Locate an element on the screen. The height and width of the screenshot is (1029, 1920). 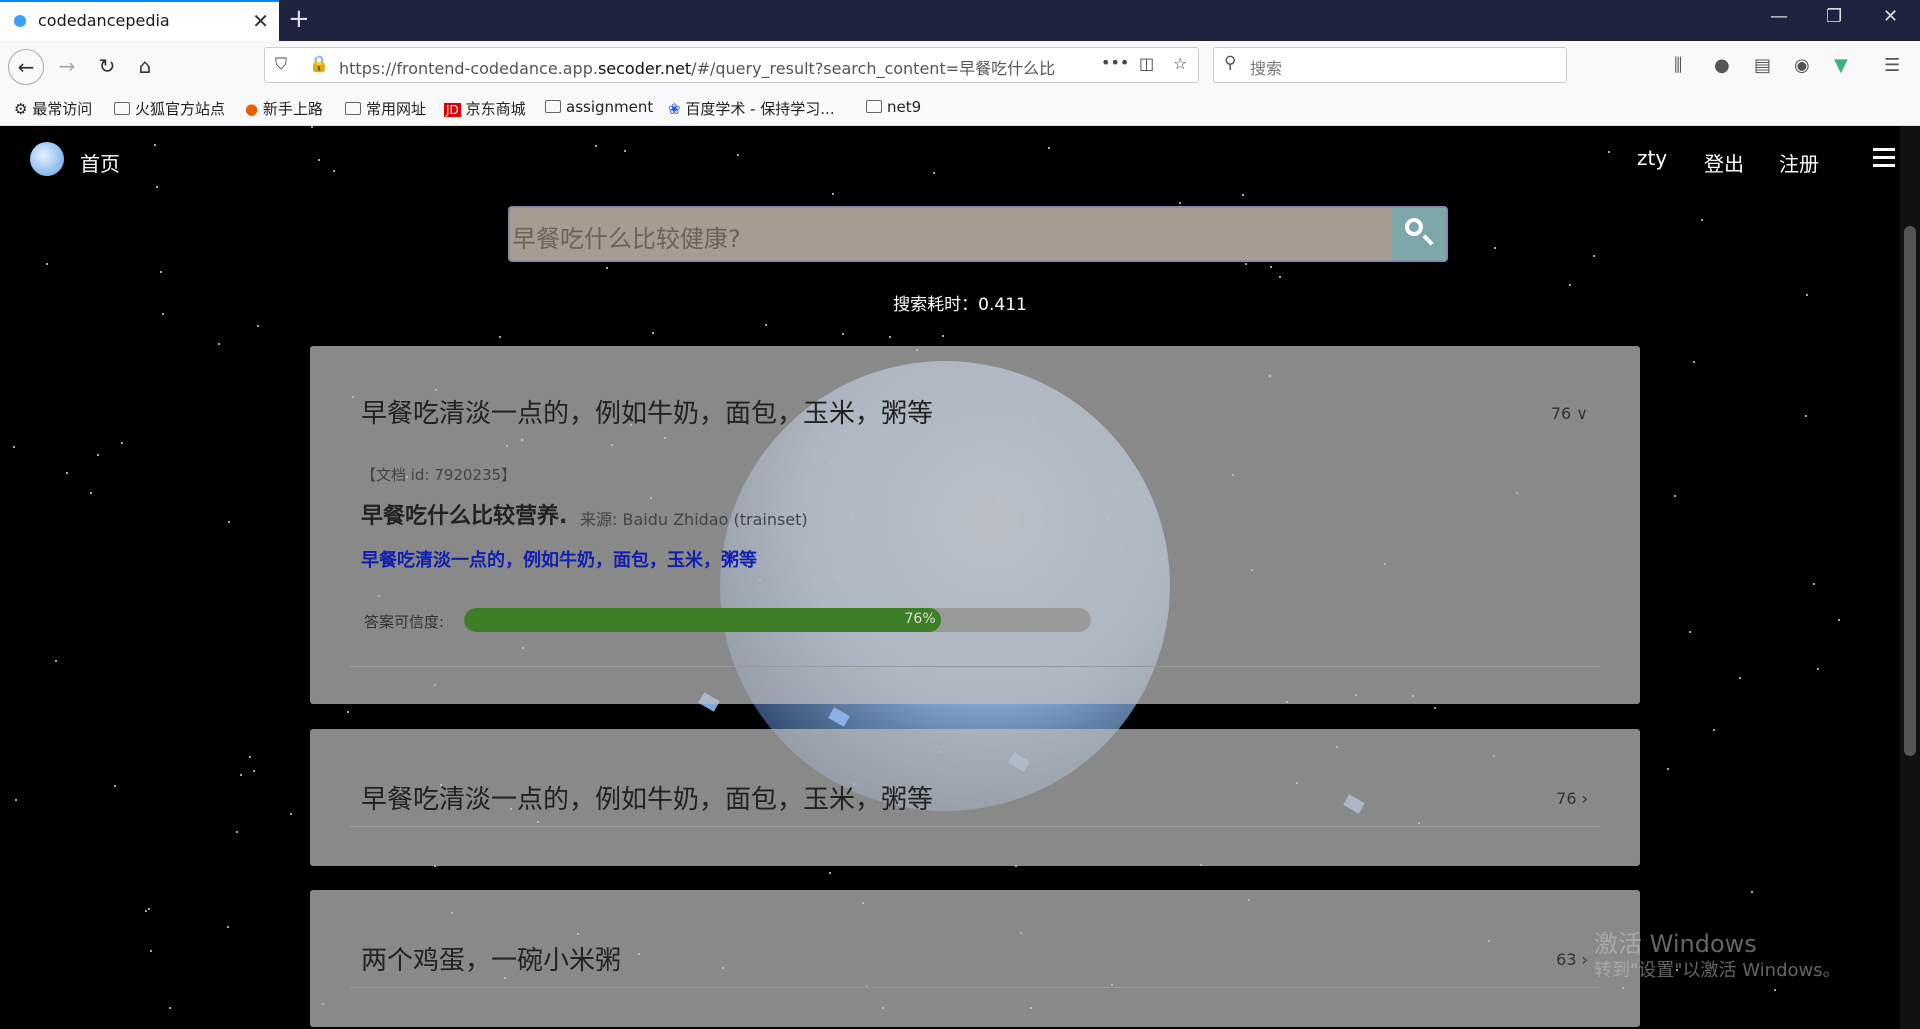
new-tab-icon: + is located at coordinates (299, 19).